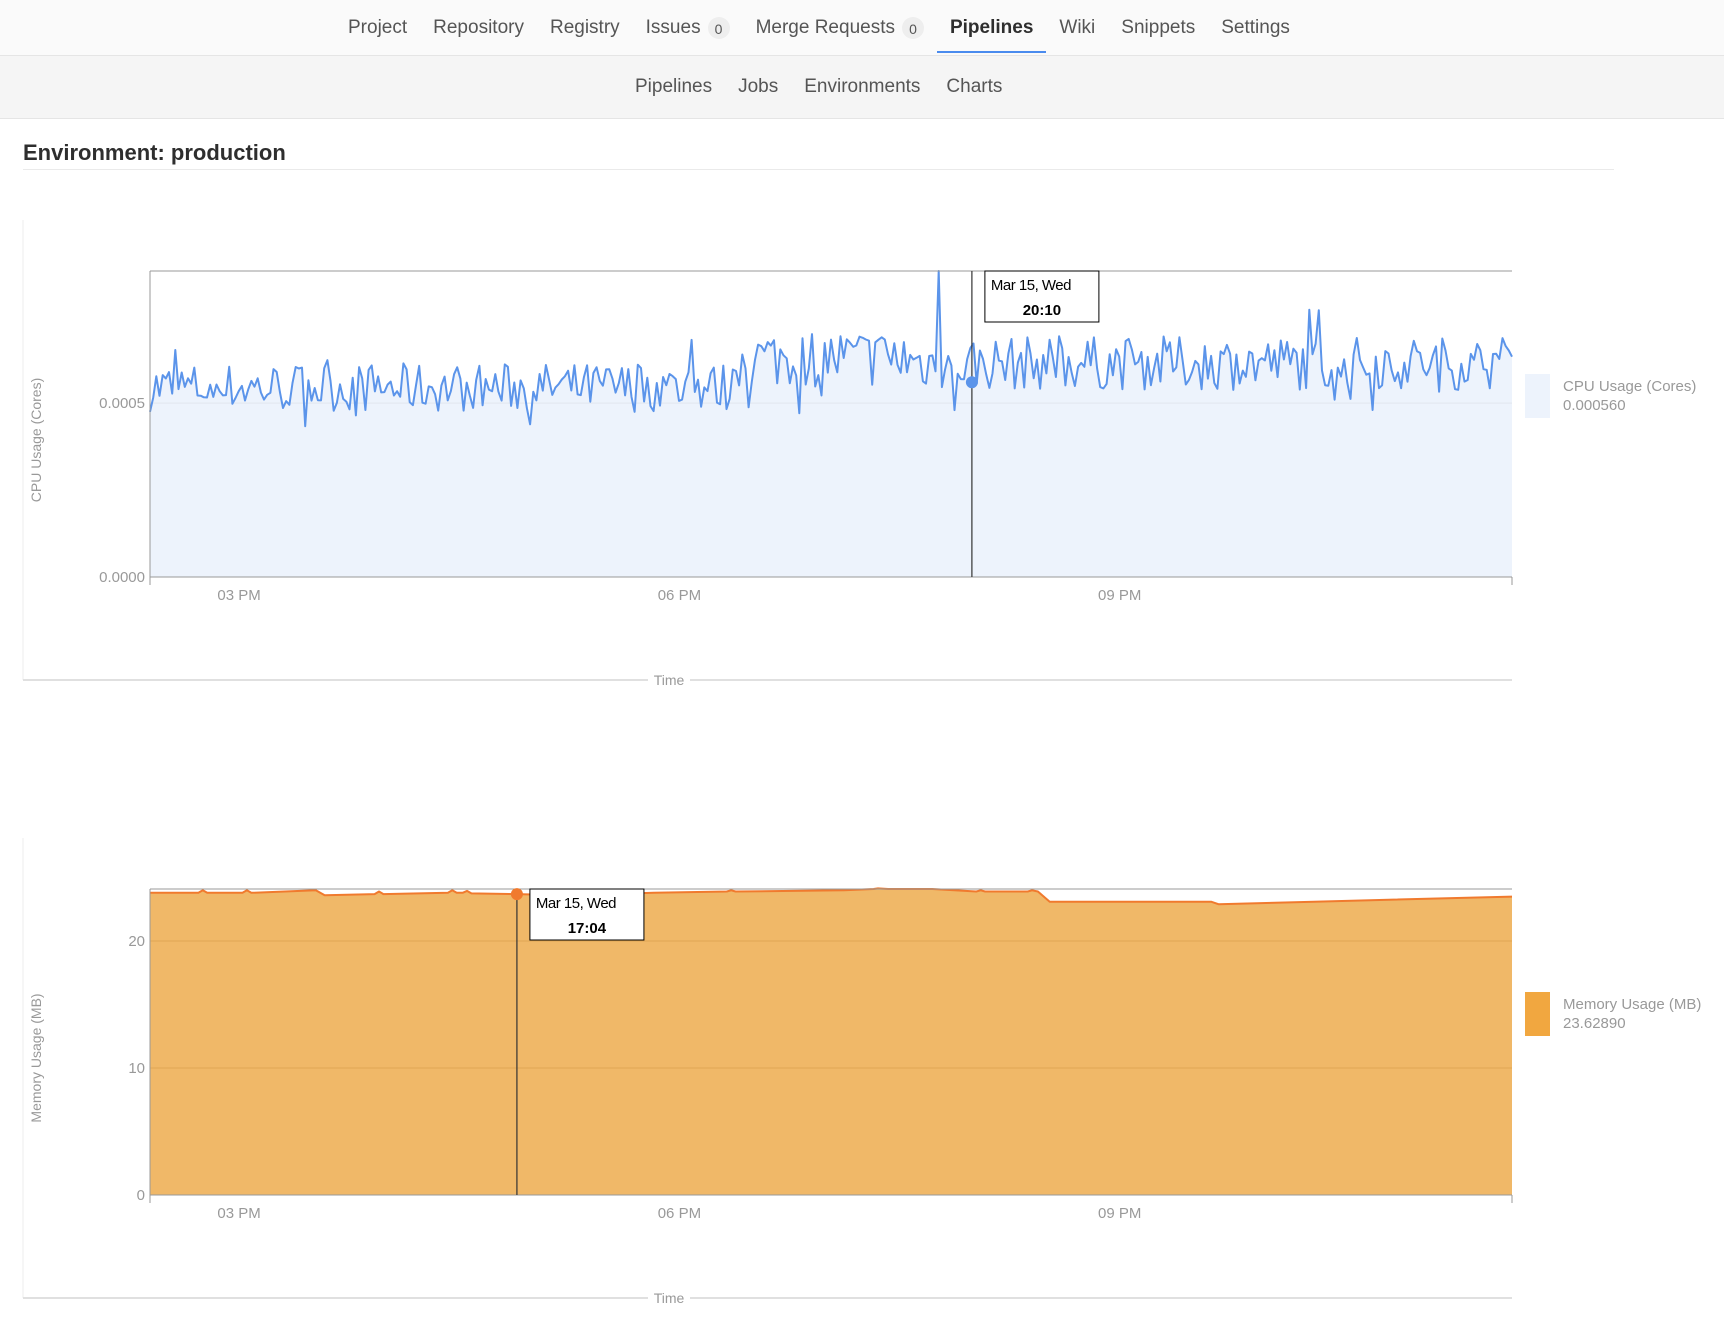 This screenshot has height=1320, width=1724. I want to click on nav-item-label: Wiki, so click(1077, 27).